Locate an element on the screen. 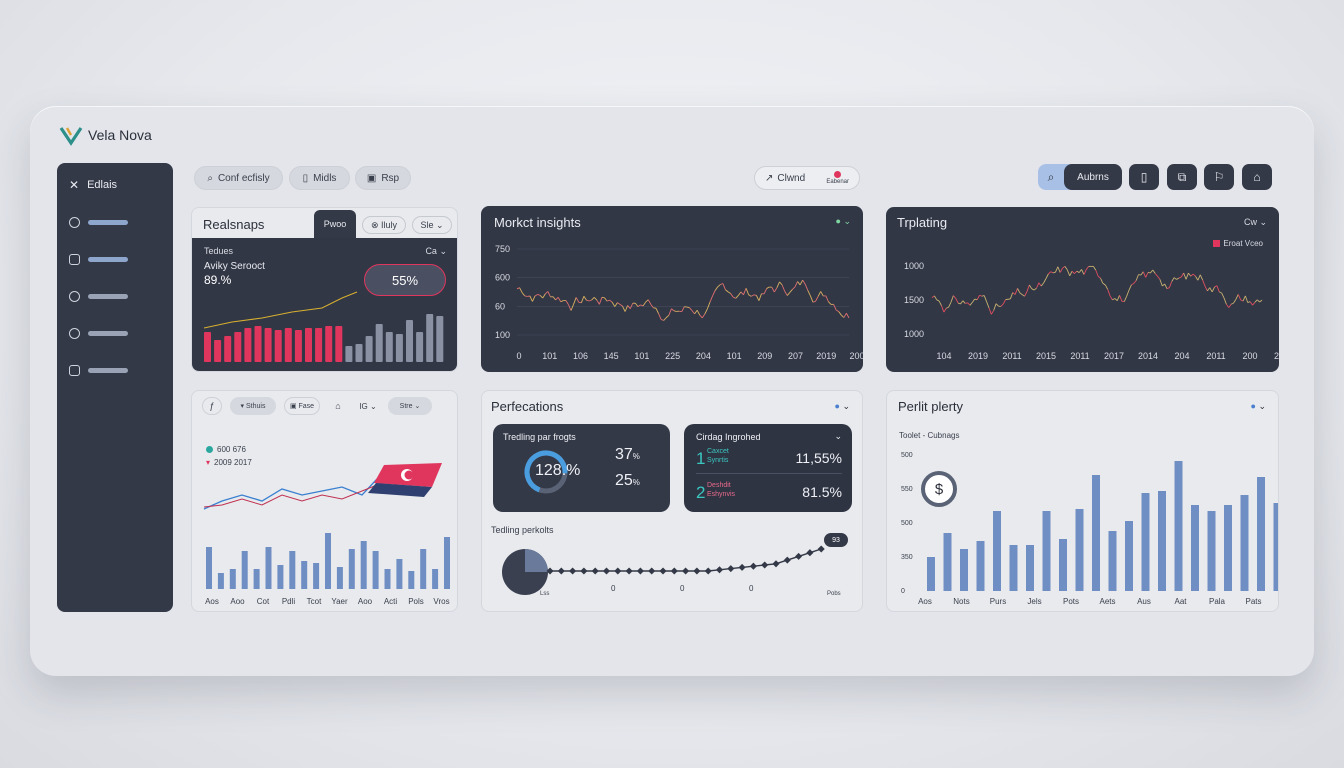 Image resolution: width=1344 pixels, height=768 pixels. report-label: Rsp is located at coordinates (390, 178).